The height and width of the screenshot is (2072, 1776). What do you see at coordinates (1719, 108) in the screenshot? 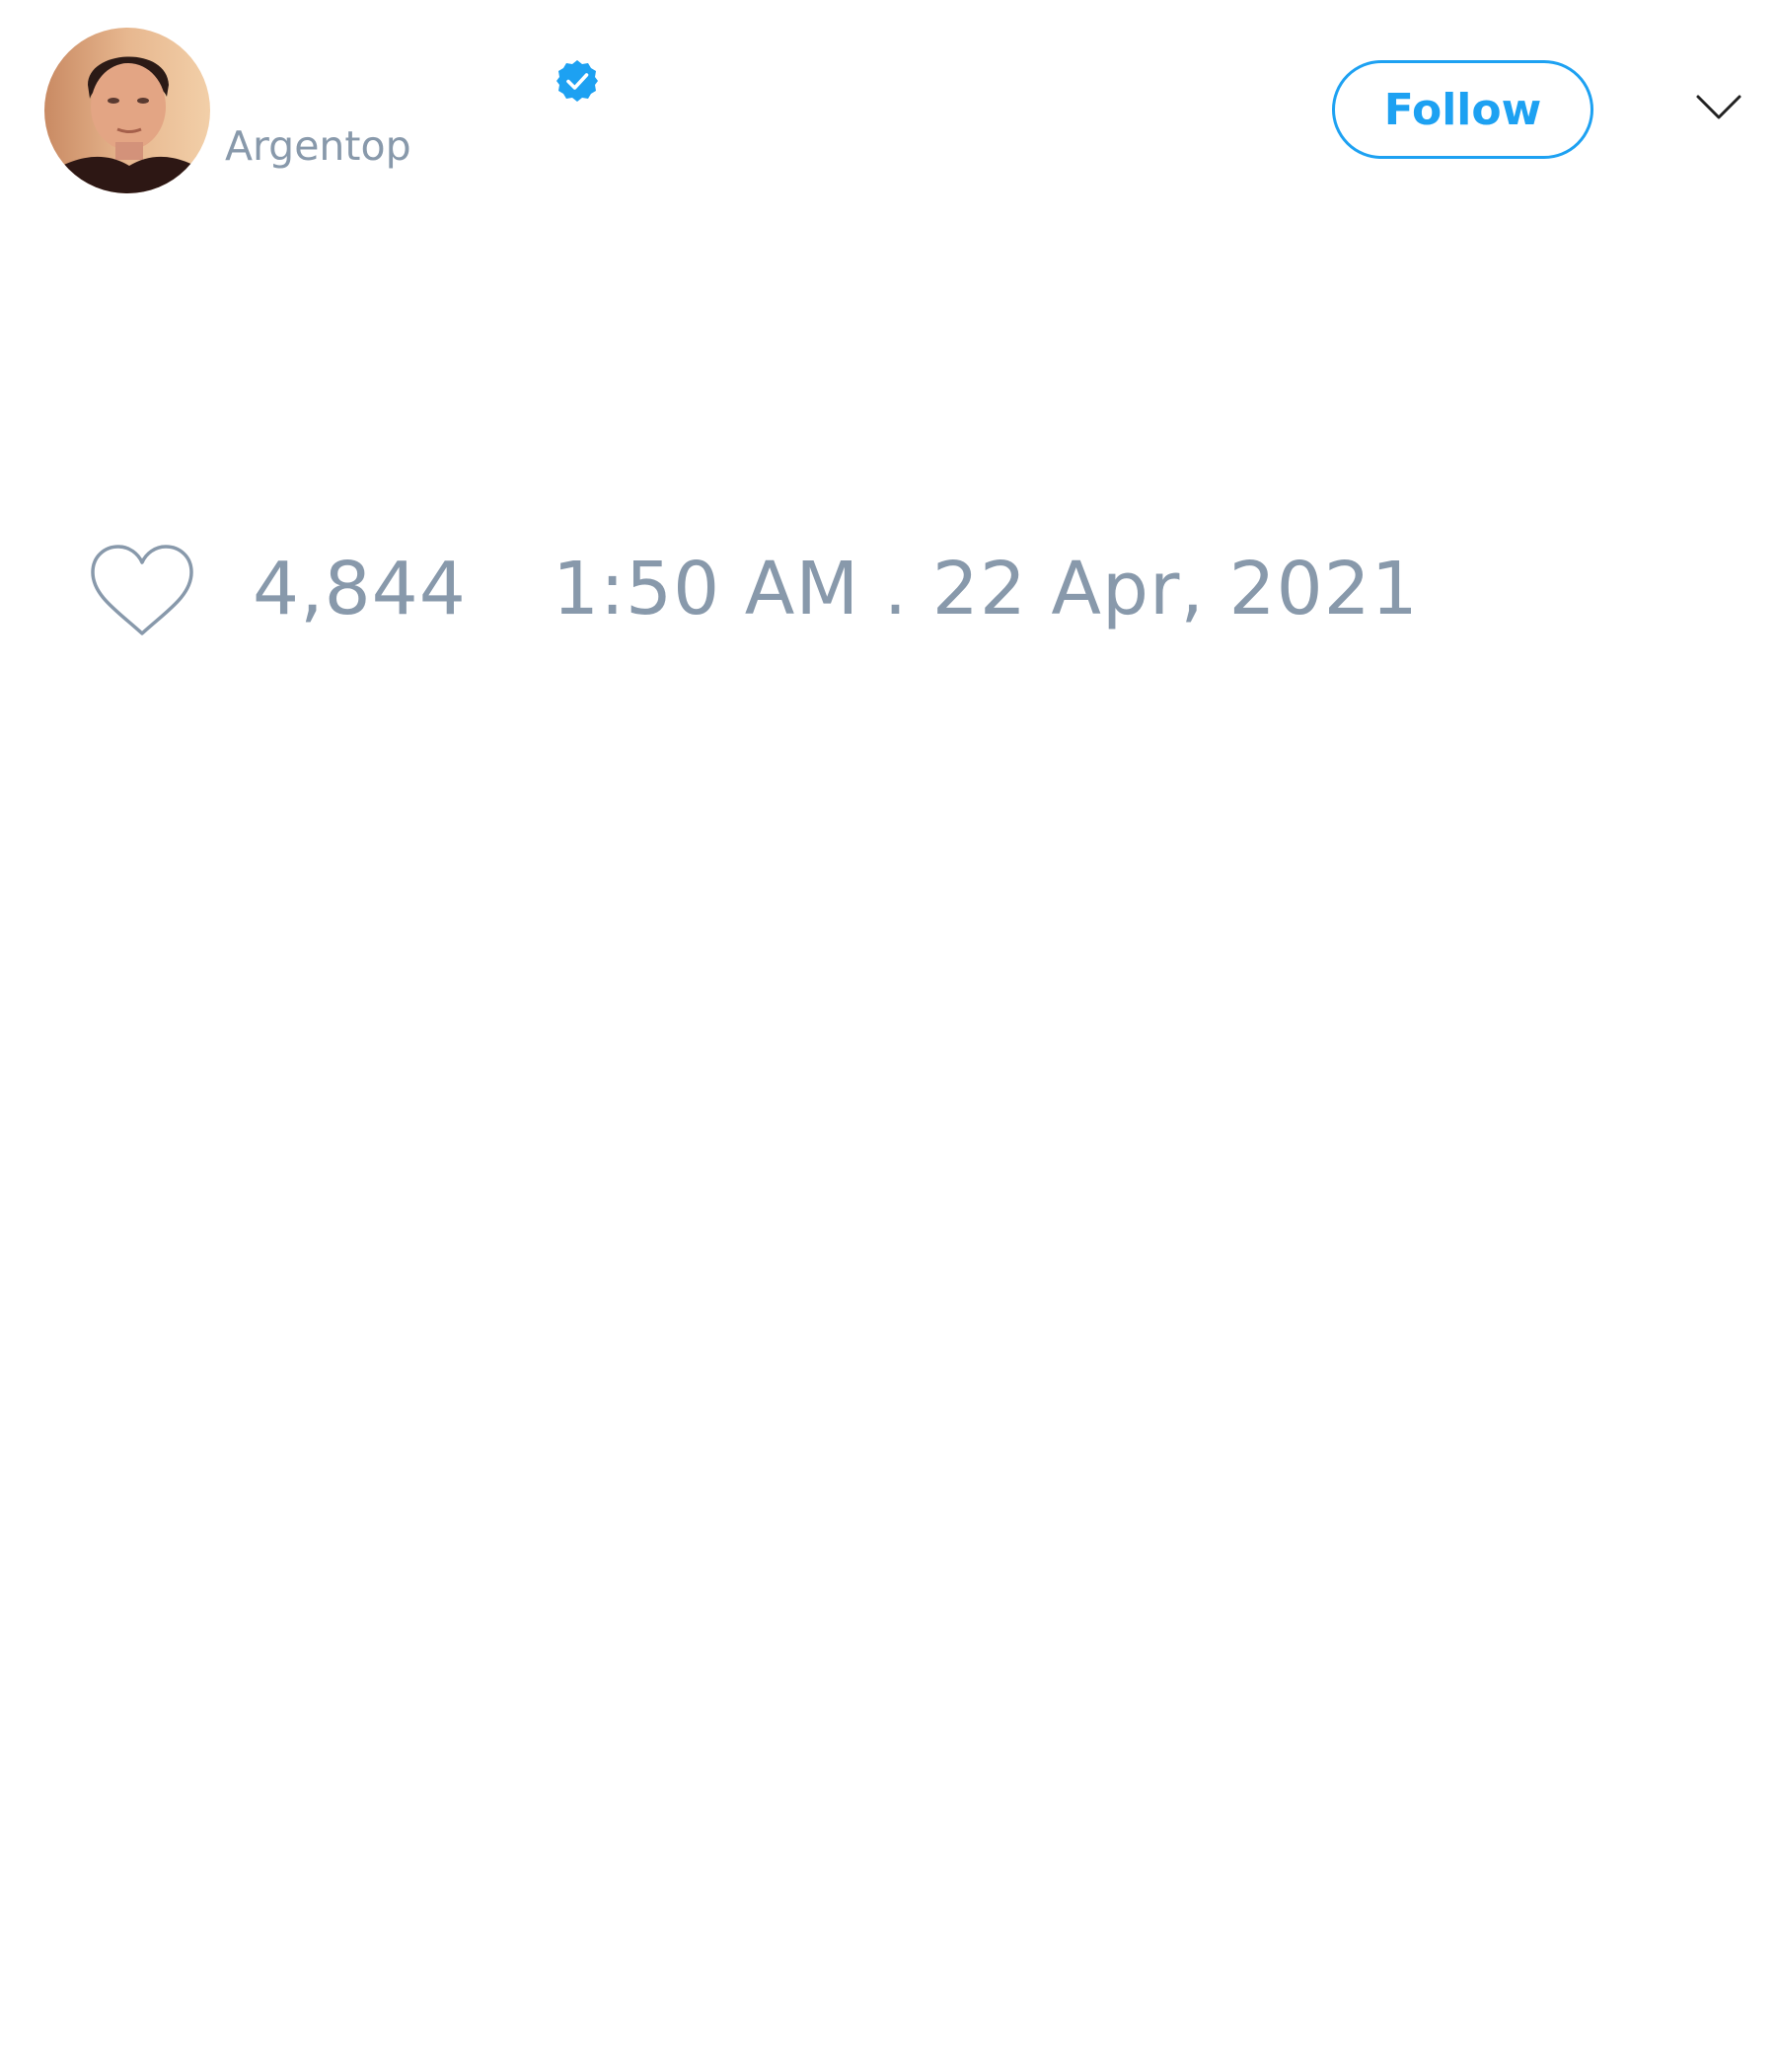
I see `chevron-down-icon` at bounding box center [1719, 108].